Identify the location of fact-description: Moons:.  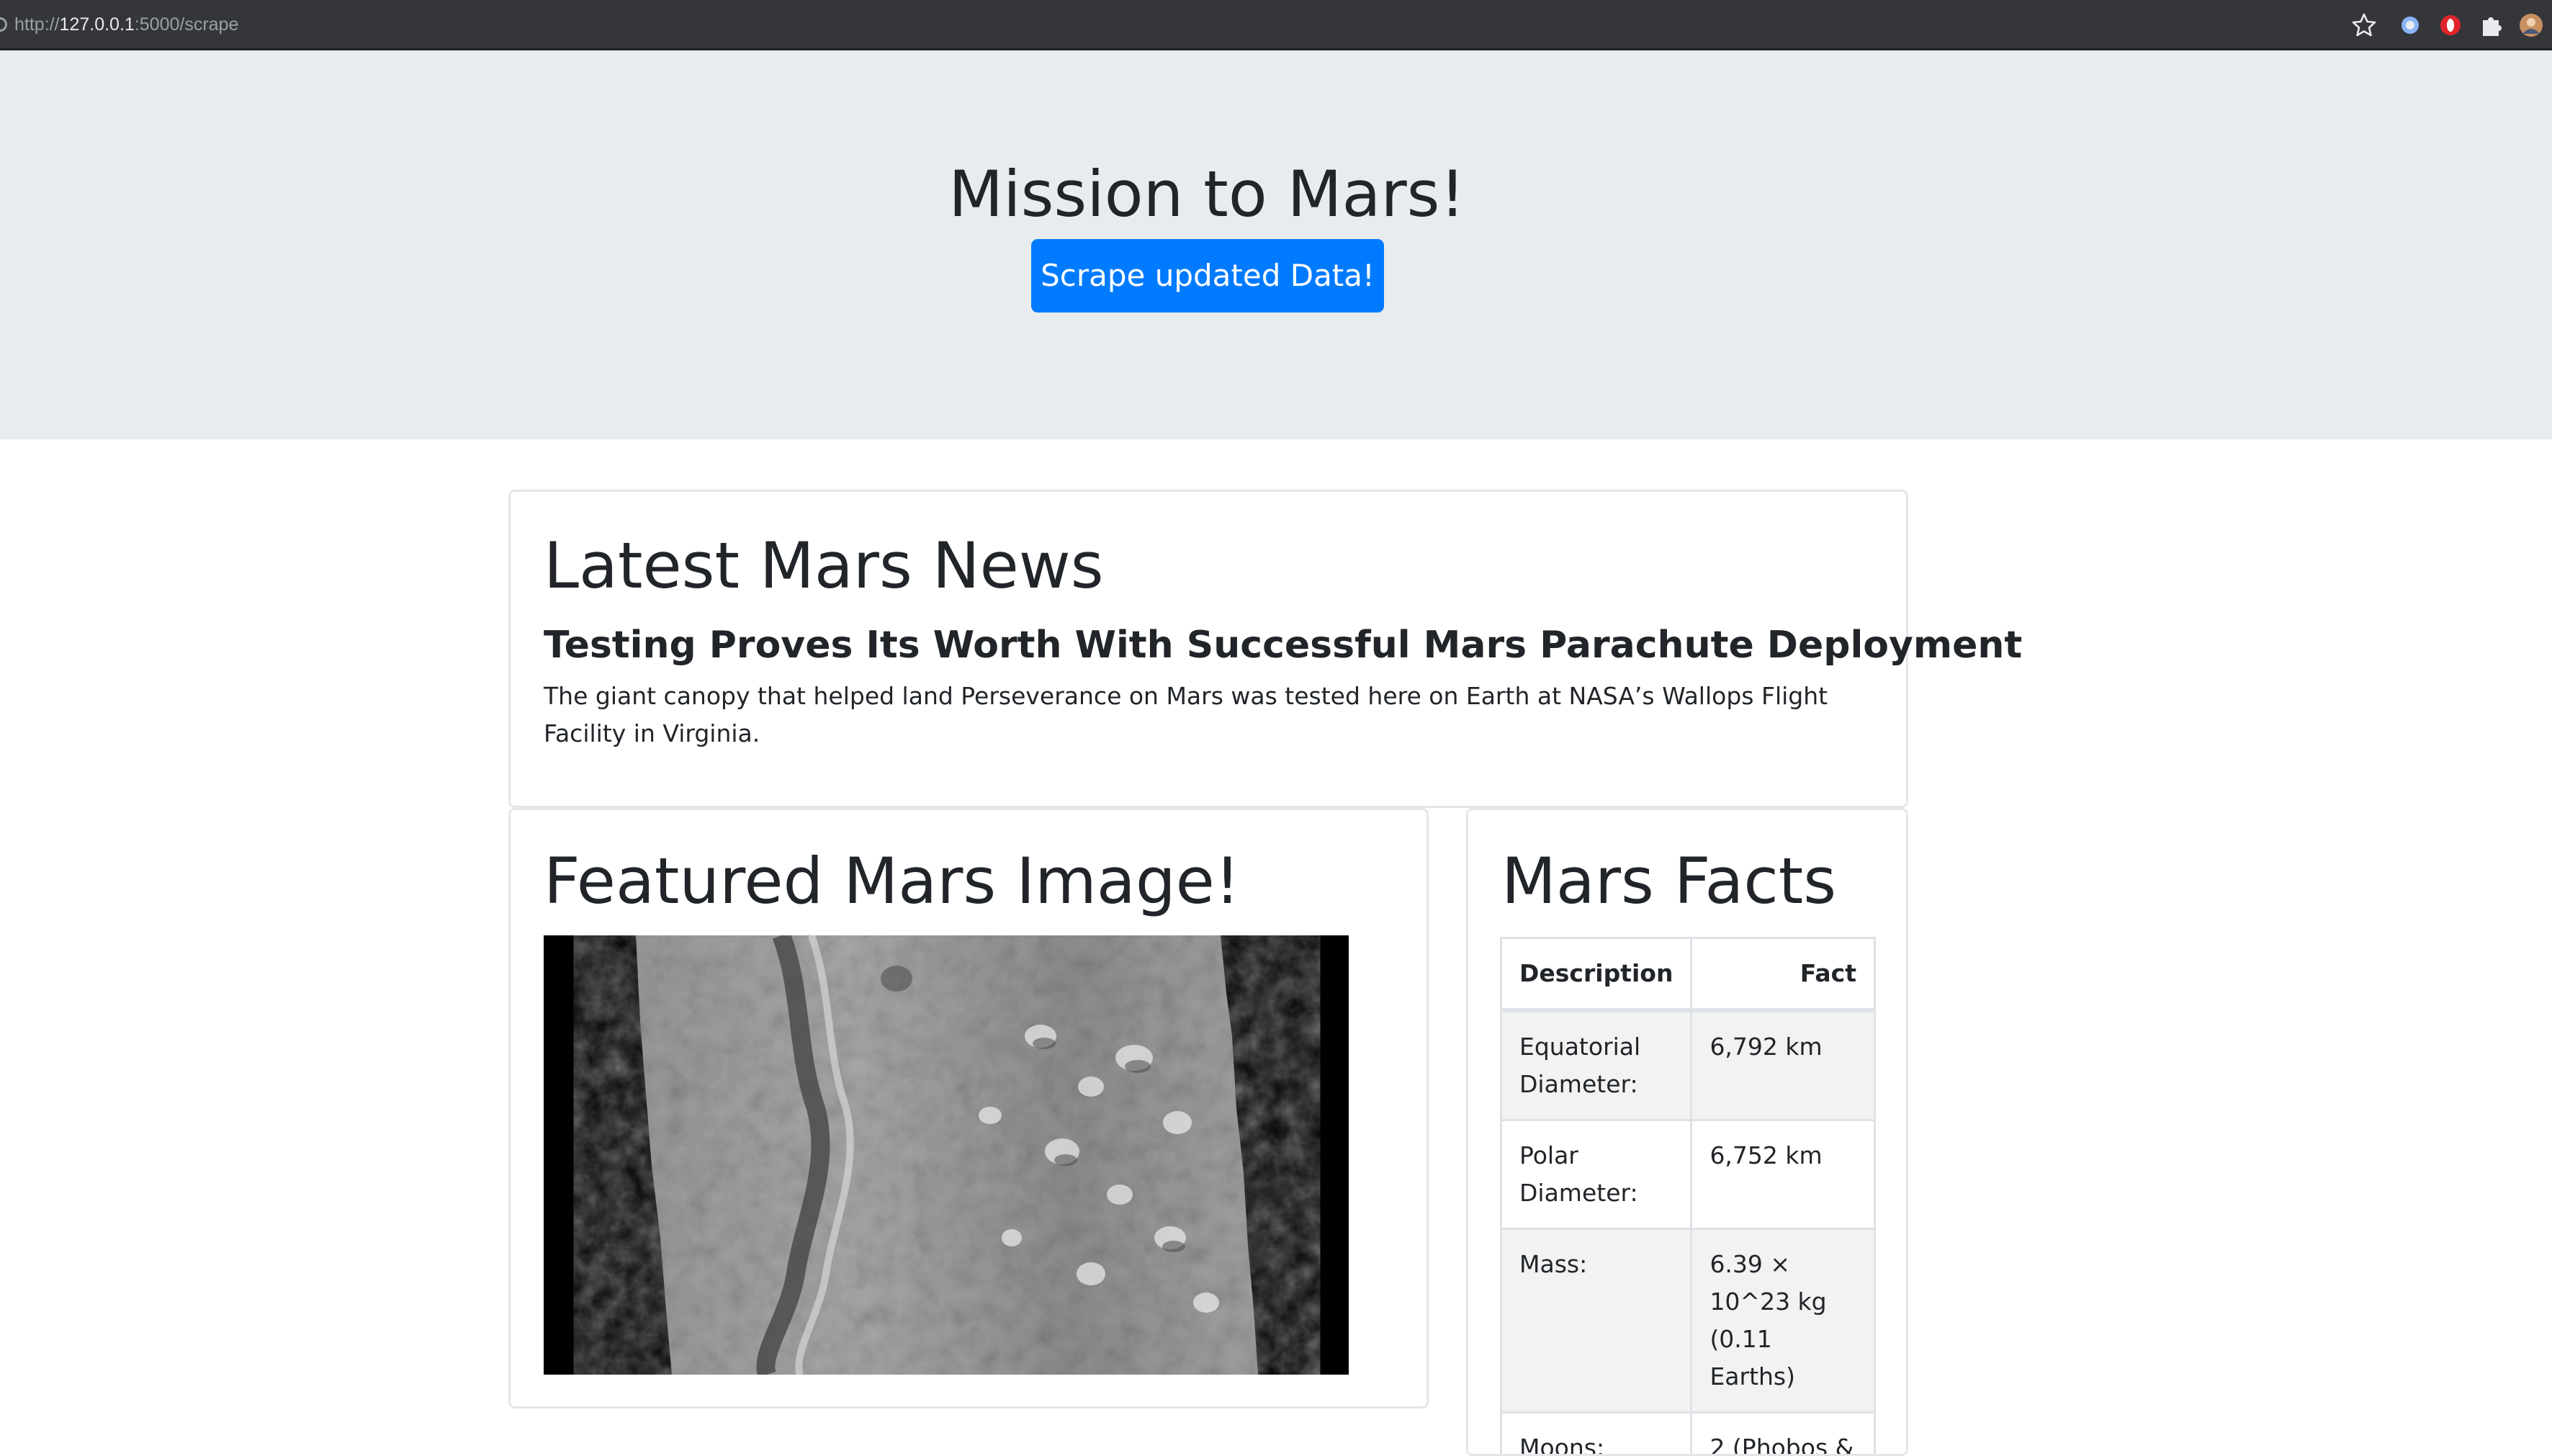
(1596, 1434).